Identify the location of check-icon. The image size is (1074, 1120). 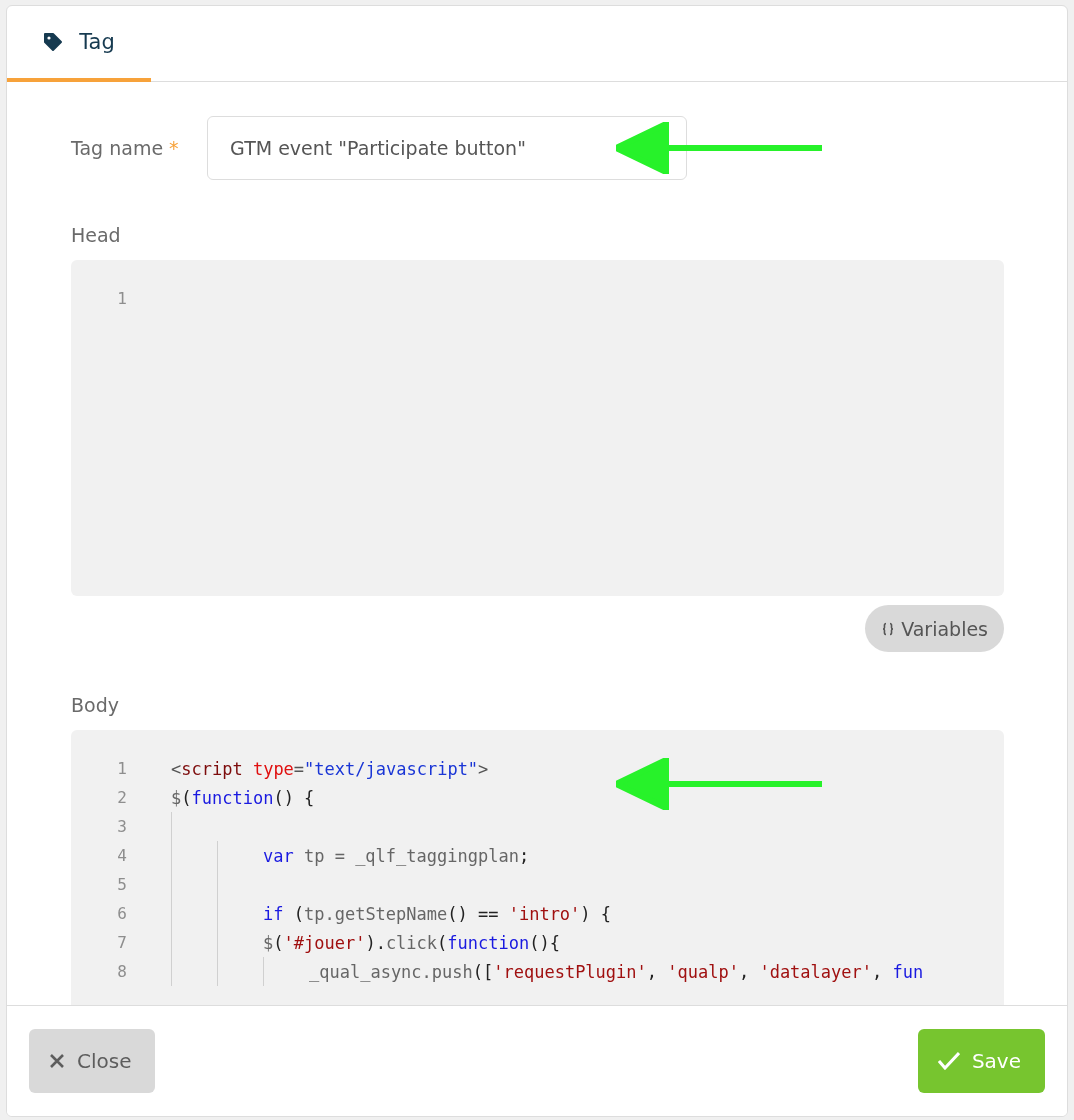
(948, 1061).